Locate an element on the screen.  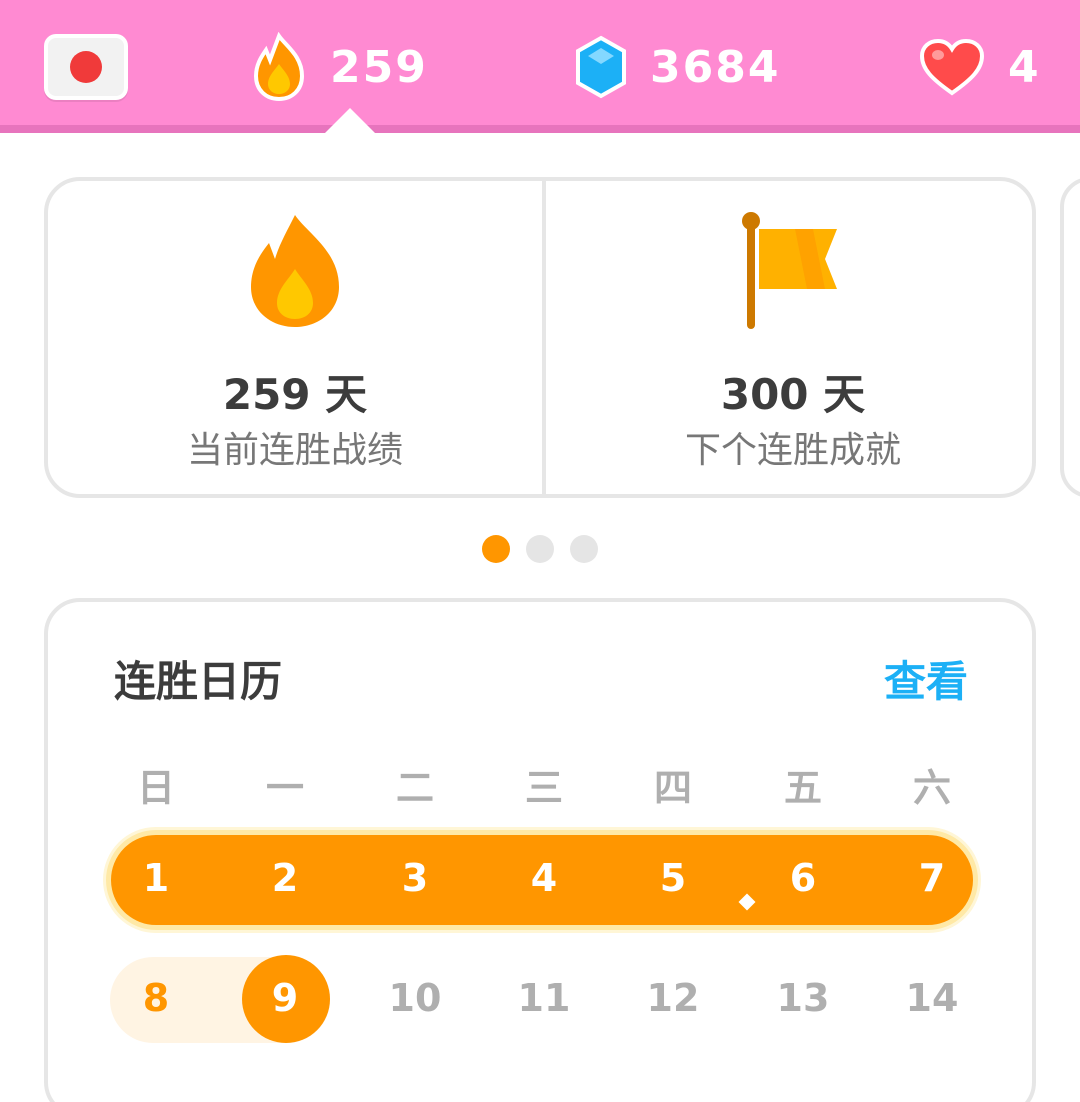
heart-icon is located at coordinates (952, 67).